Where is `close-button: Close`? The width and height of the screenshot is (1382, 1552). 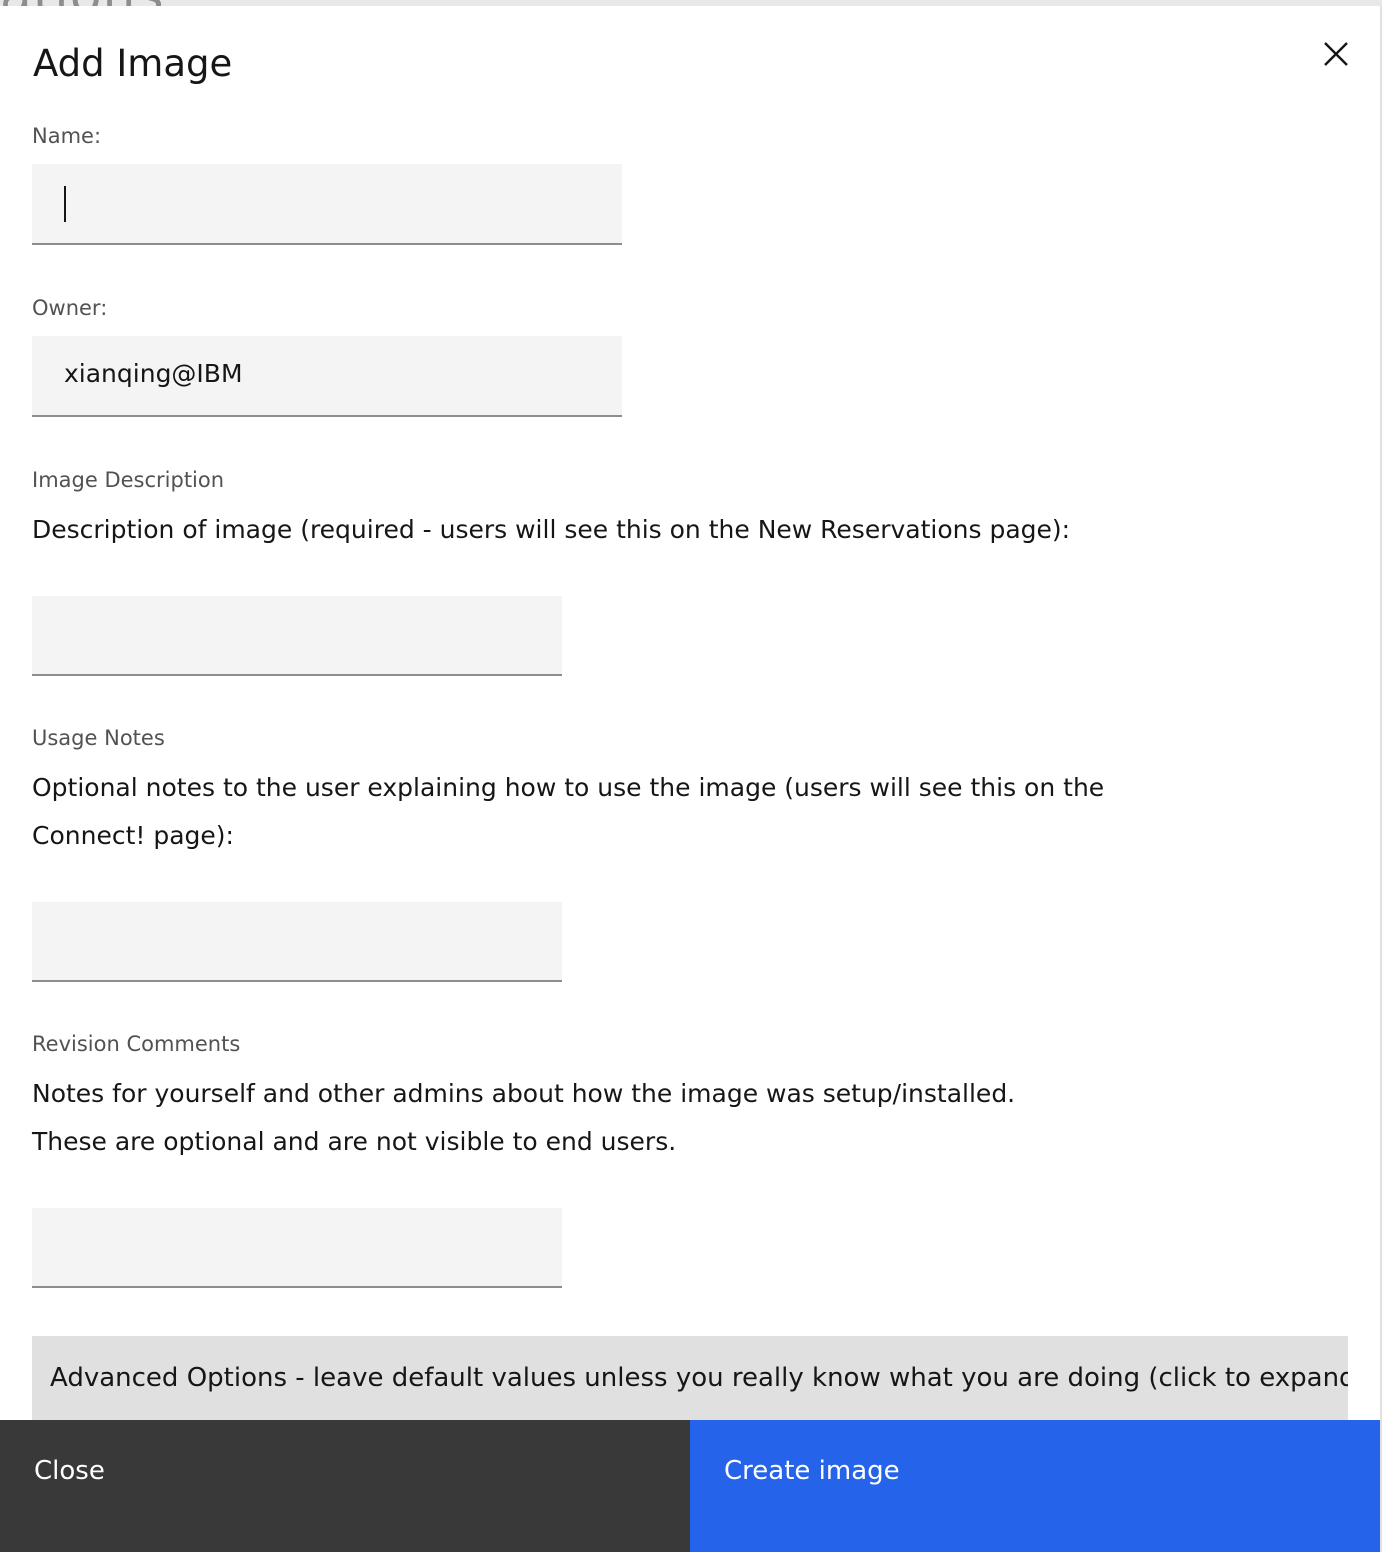 close-button: Close is located at coordinates (345, 1486).